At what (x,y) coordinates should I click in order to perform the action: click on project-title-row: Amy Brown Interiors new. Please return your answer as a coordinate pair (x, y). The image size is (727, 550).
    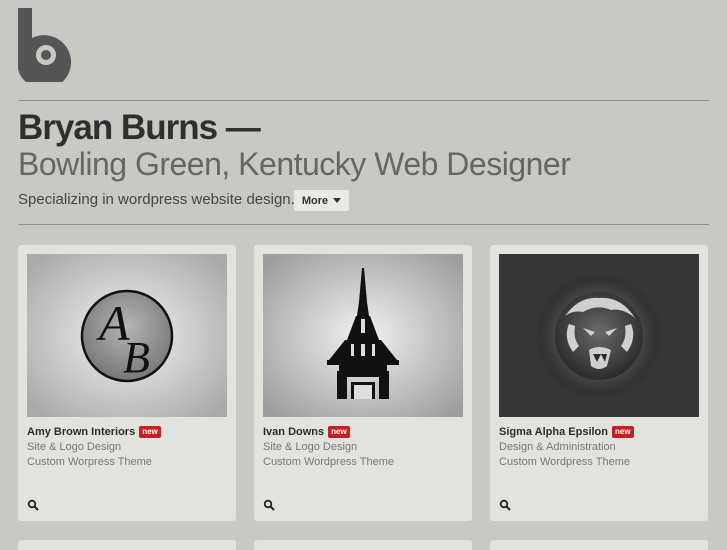
    Looking at the image, I should click on (94, 432).